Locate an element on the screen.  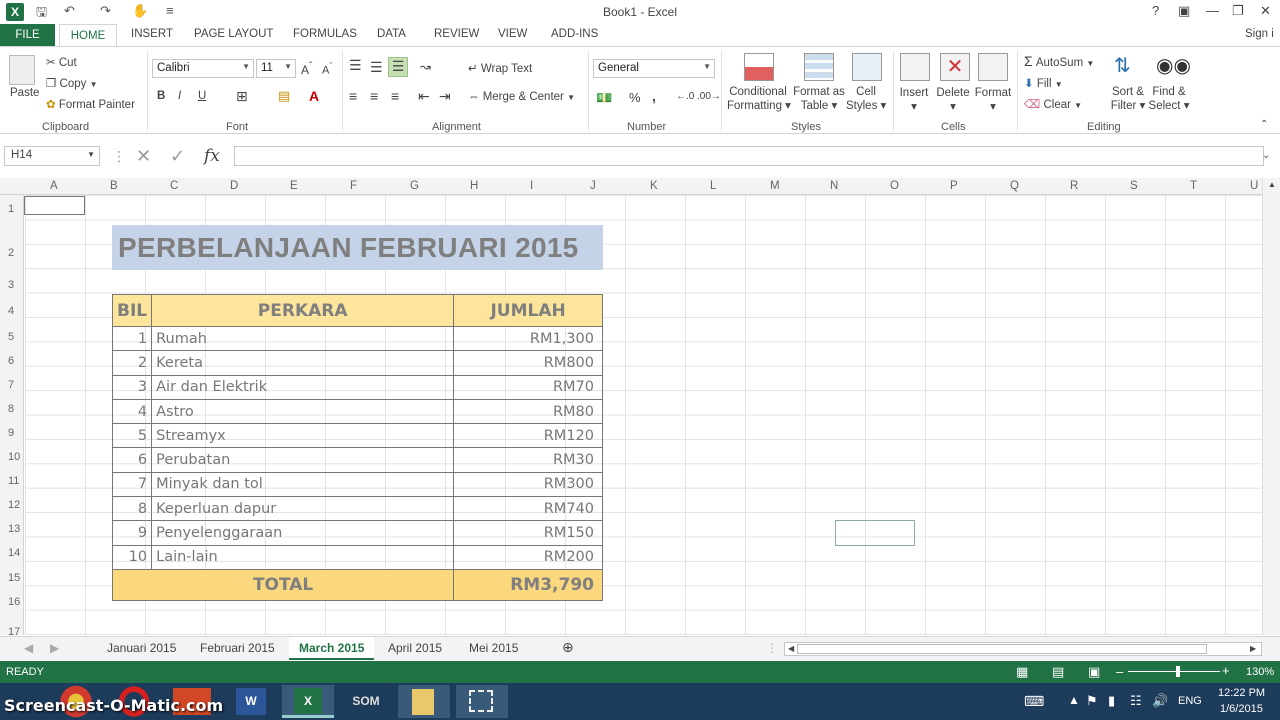
insert-cells-button: Insert ▾ is located at coordinates (914, 100).